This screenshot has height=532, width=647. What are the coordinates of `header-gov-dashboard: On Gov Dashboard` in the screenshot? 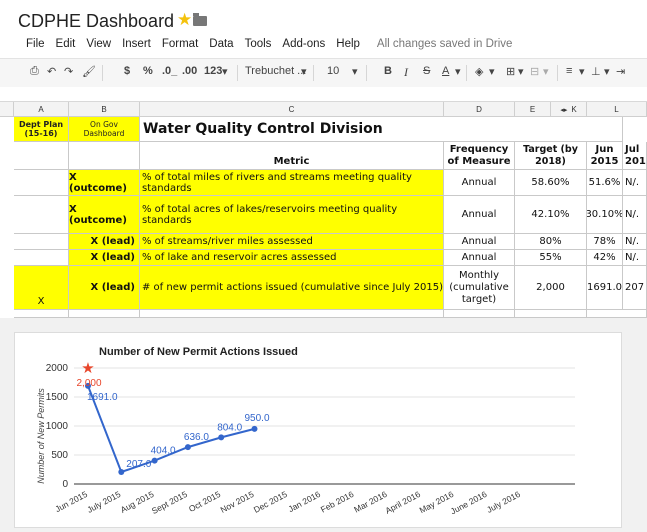 It's located at (104, 129).